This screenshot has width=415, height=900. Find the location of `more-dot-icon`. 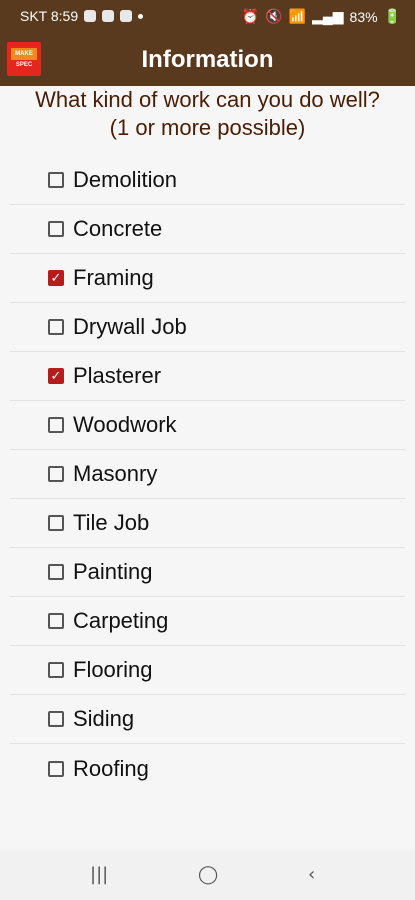

more-dot-icon is located at coordinates (141, 16).